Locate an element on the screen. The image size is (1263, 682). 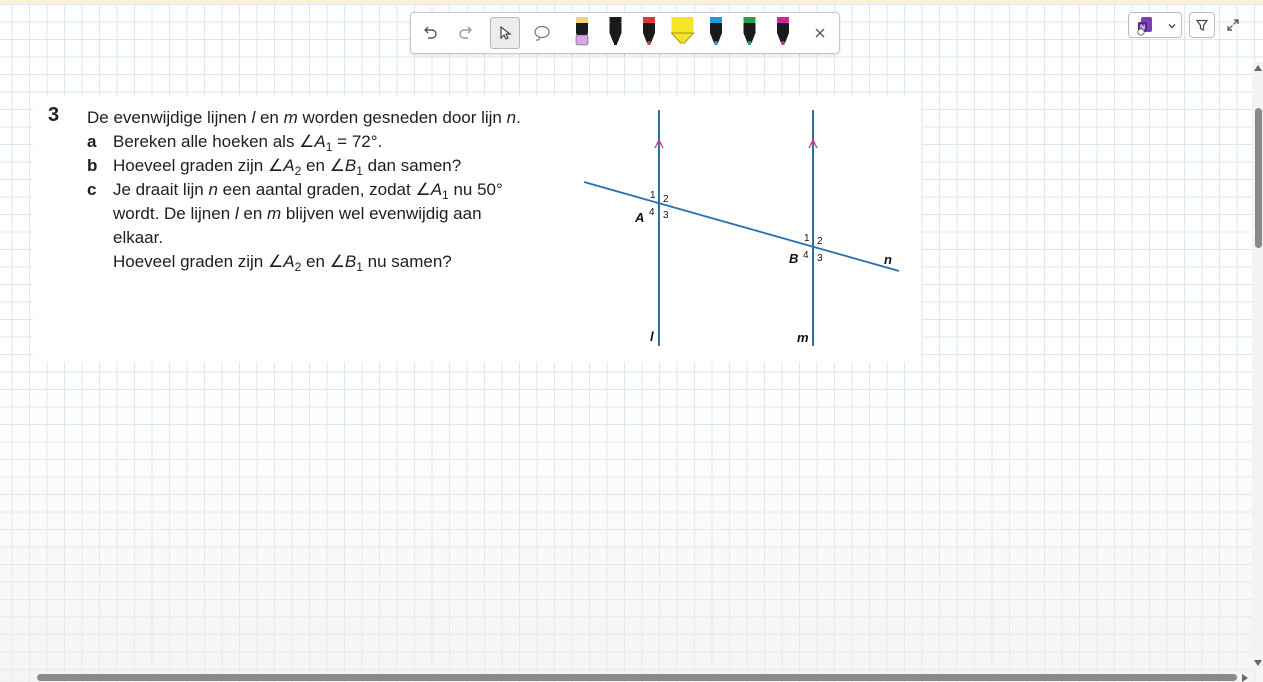
lasso-tool-button is located at coordinates (542, 33).